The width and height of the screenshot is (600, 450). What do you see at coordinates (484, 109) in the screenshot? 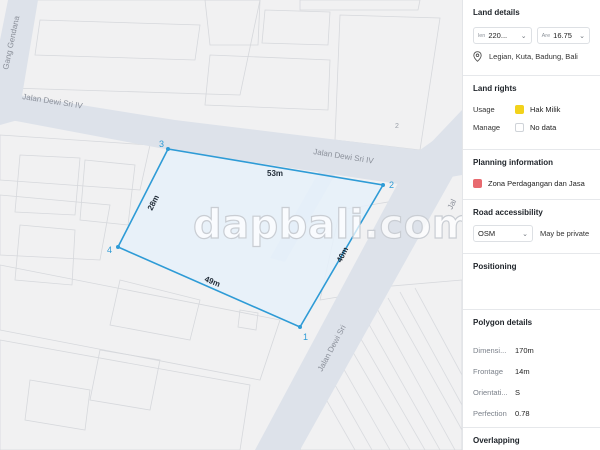
I see `usage-label: Usage` at bounding box center [484, 109].